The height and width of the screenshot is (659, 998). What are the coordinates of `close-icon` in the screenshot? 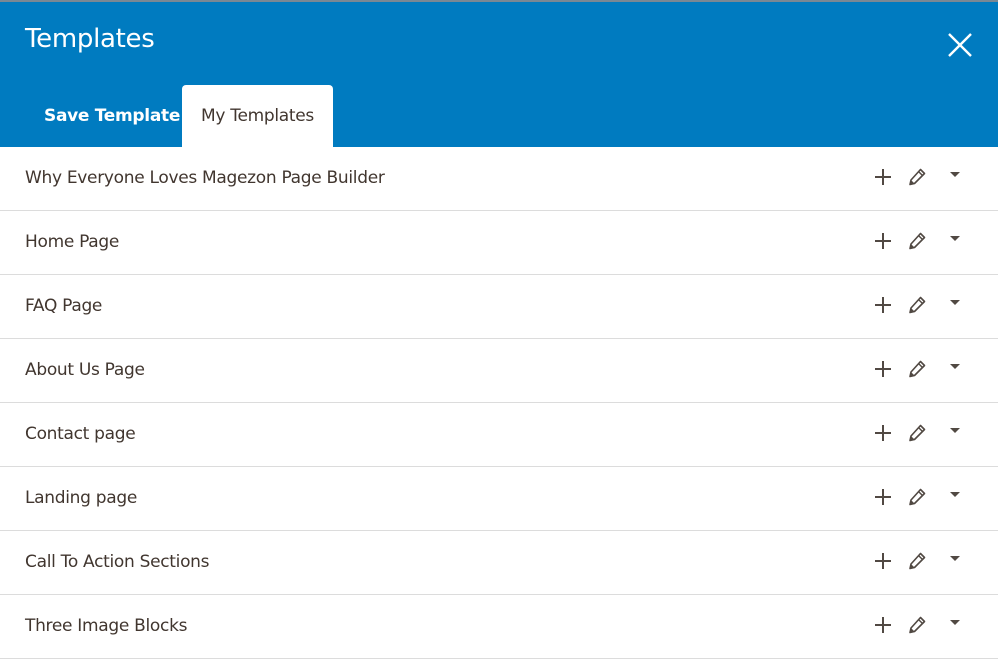 It's located at (960, 45).